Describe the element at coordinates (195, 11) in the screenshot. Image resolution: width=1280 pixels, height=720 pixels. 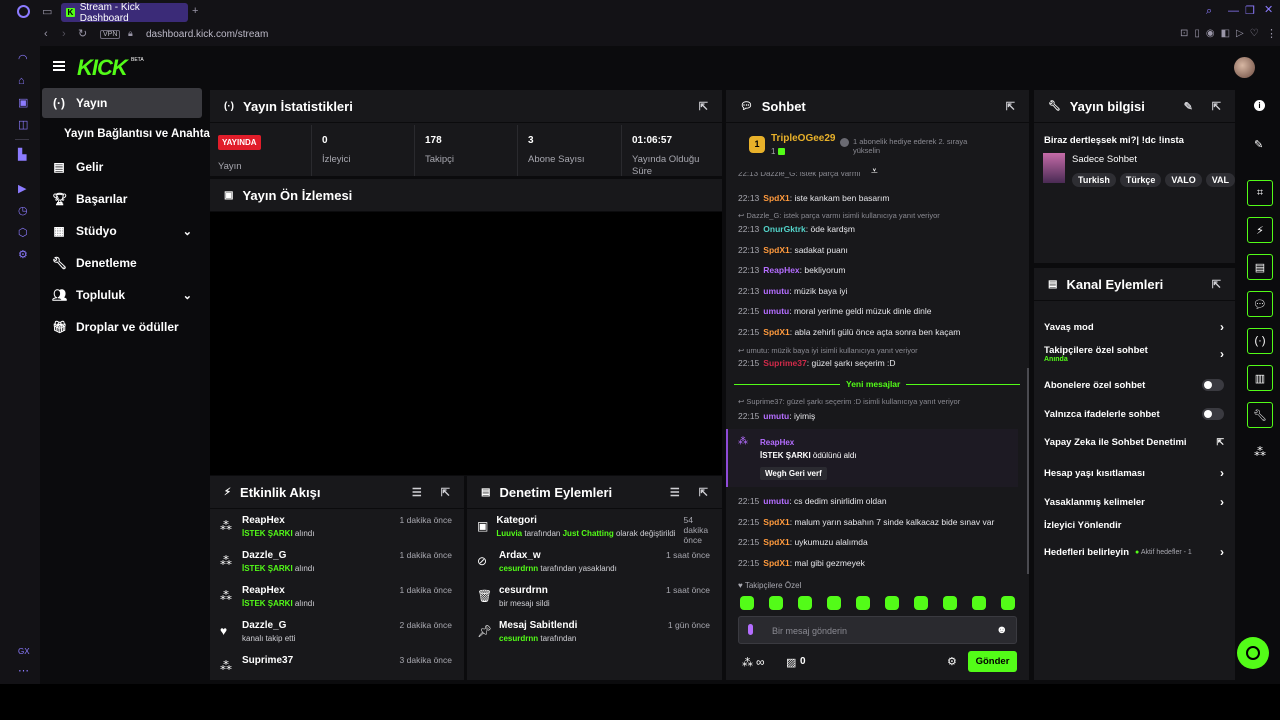
I see `new-tab-icon: +` at that location.